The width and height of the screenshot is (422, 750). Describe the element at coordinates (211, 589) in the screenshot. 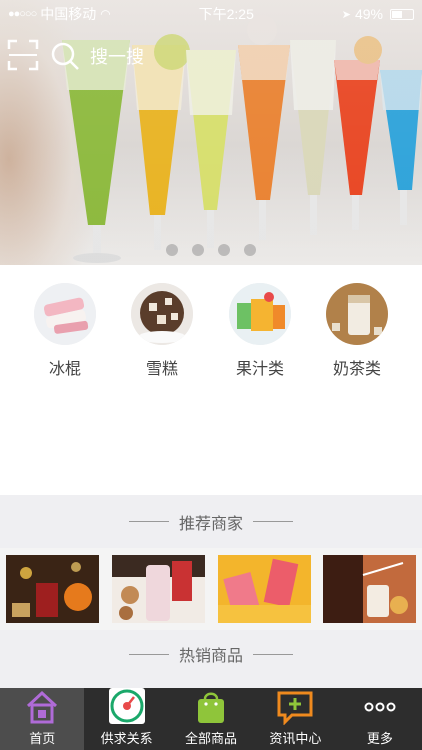

I see `merchant-list` at that location.